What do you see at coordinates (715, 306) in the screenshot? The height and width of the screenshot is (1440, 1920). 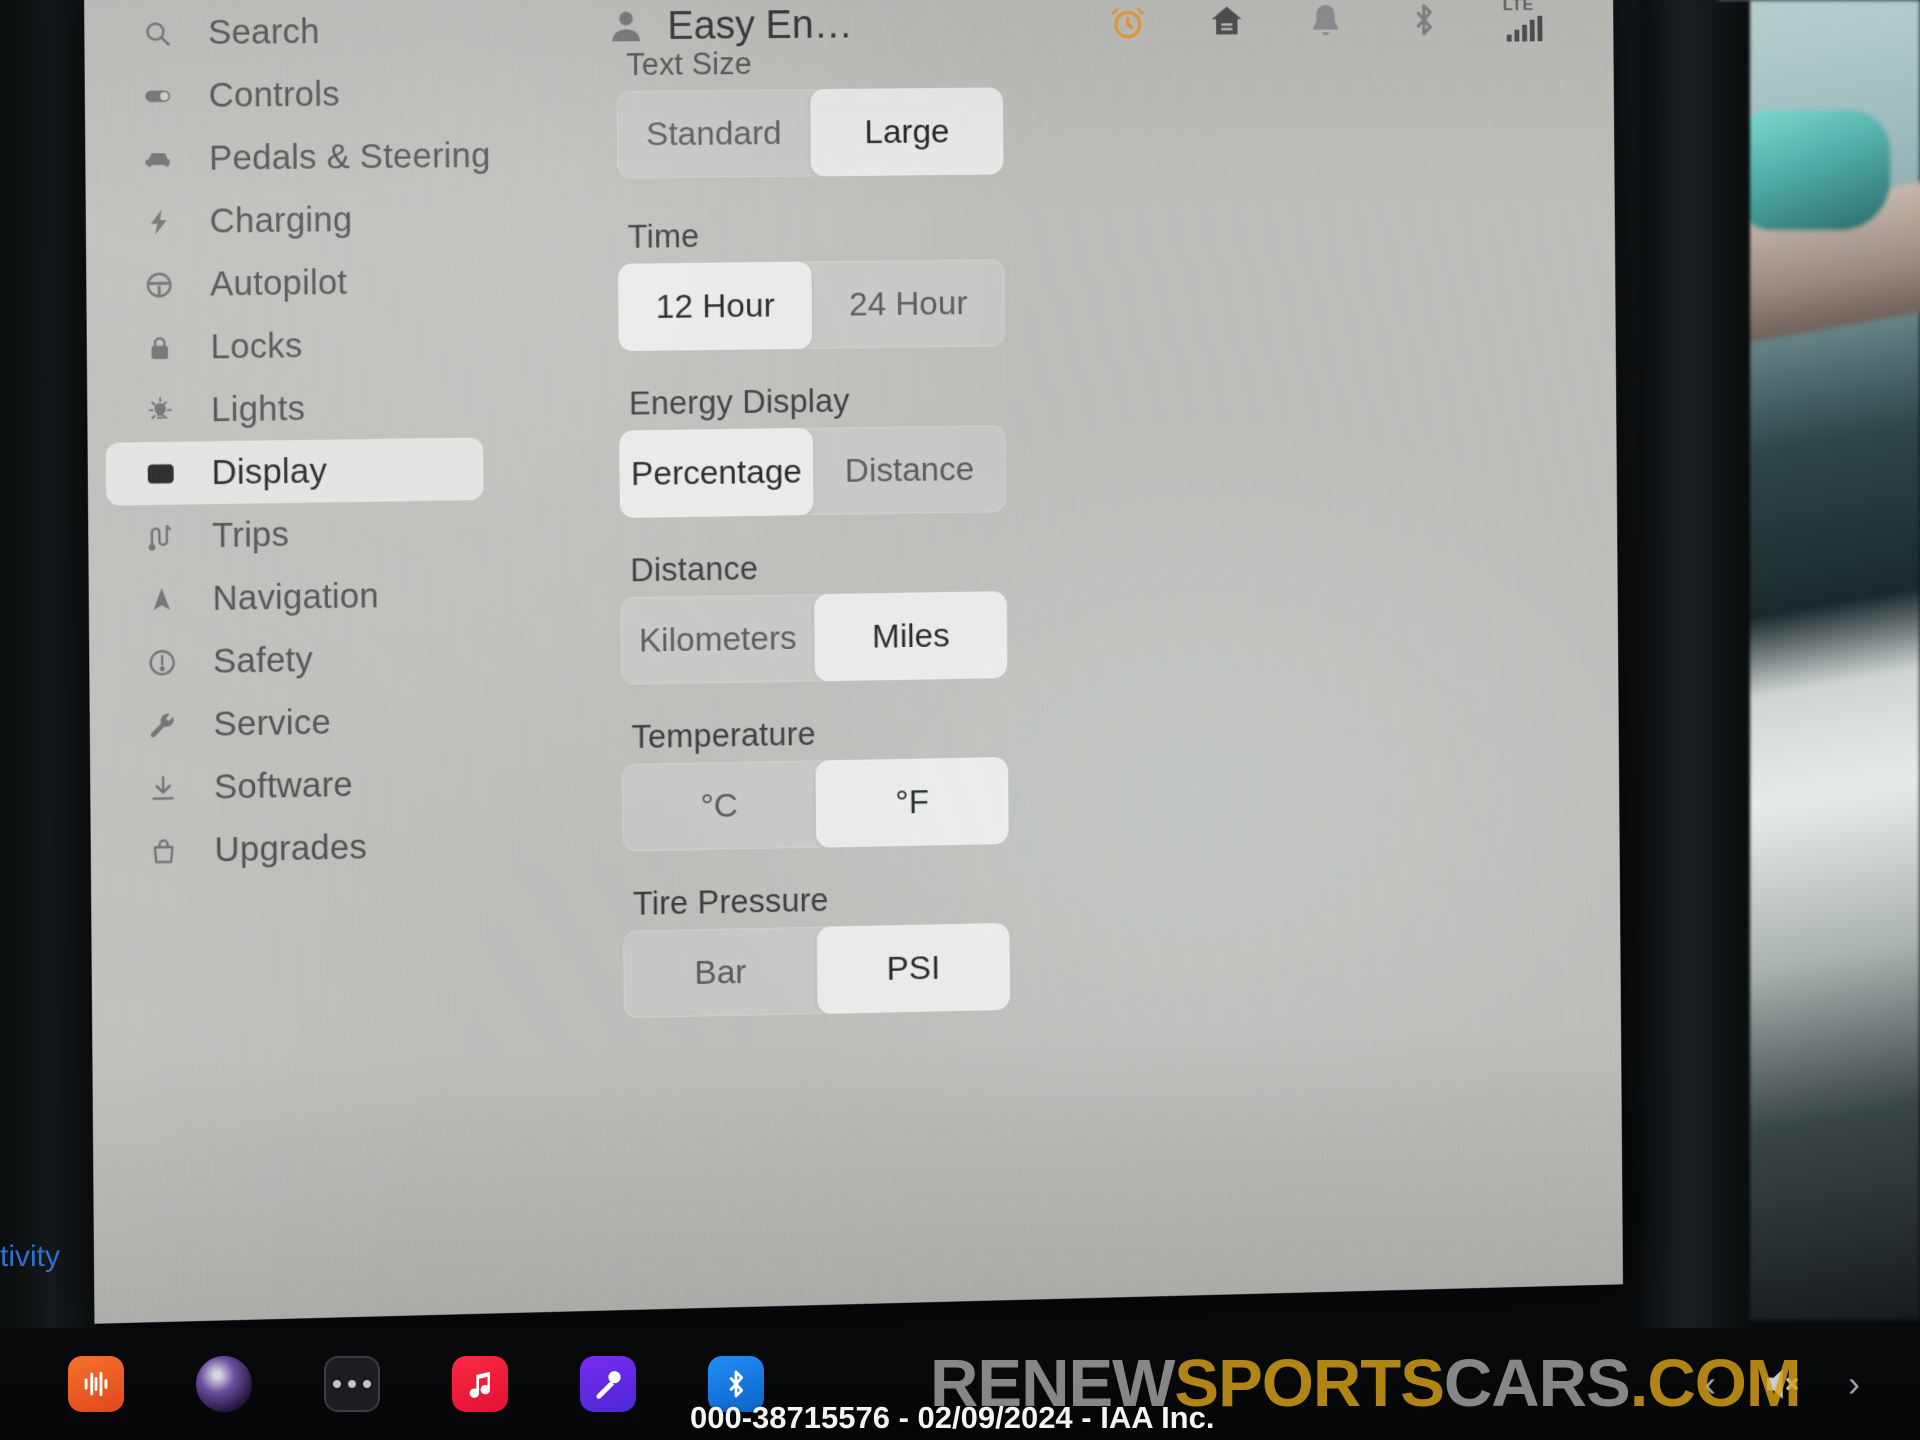 I see `option-12-hour: 12 Hour` at bounding box center [715, 306].